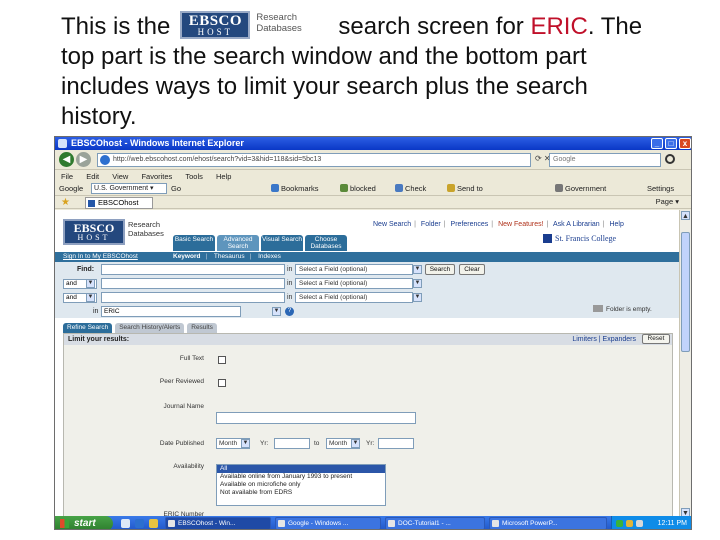 The image size is (720, 540). What do you see at coordinates (66, 159) in the screenshot?
I see `back-button: ◀` at bounding box center [66, 159].